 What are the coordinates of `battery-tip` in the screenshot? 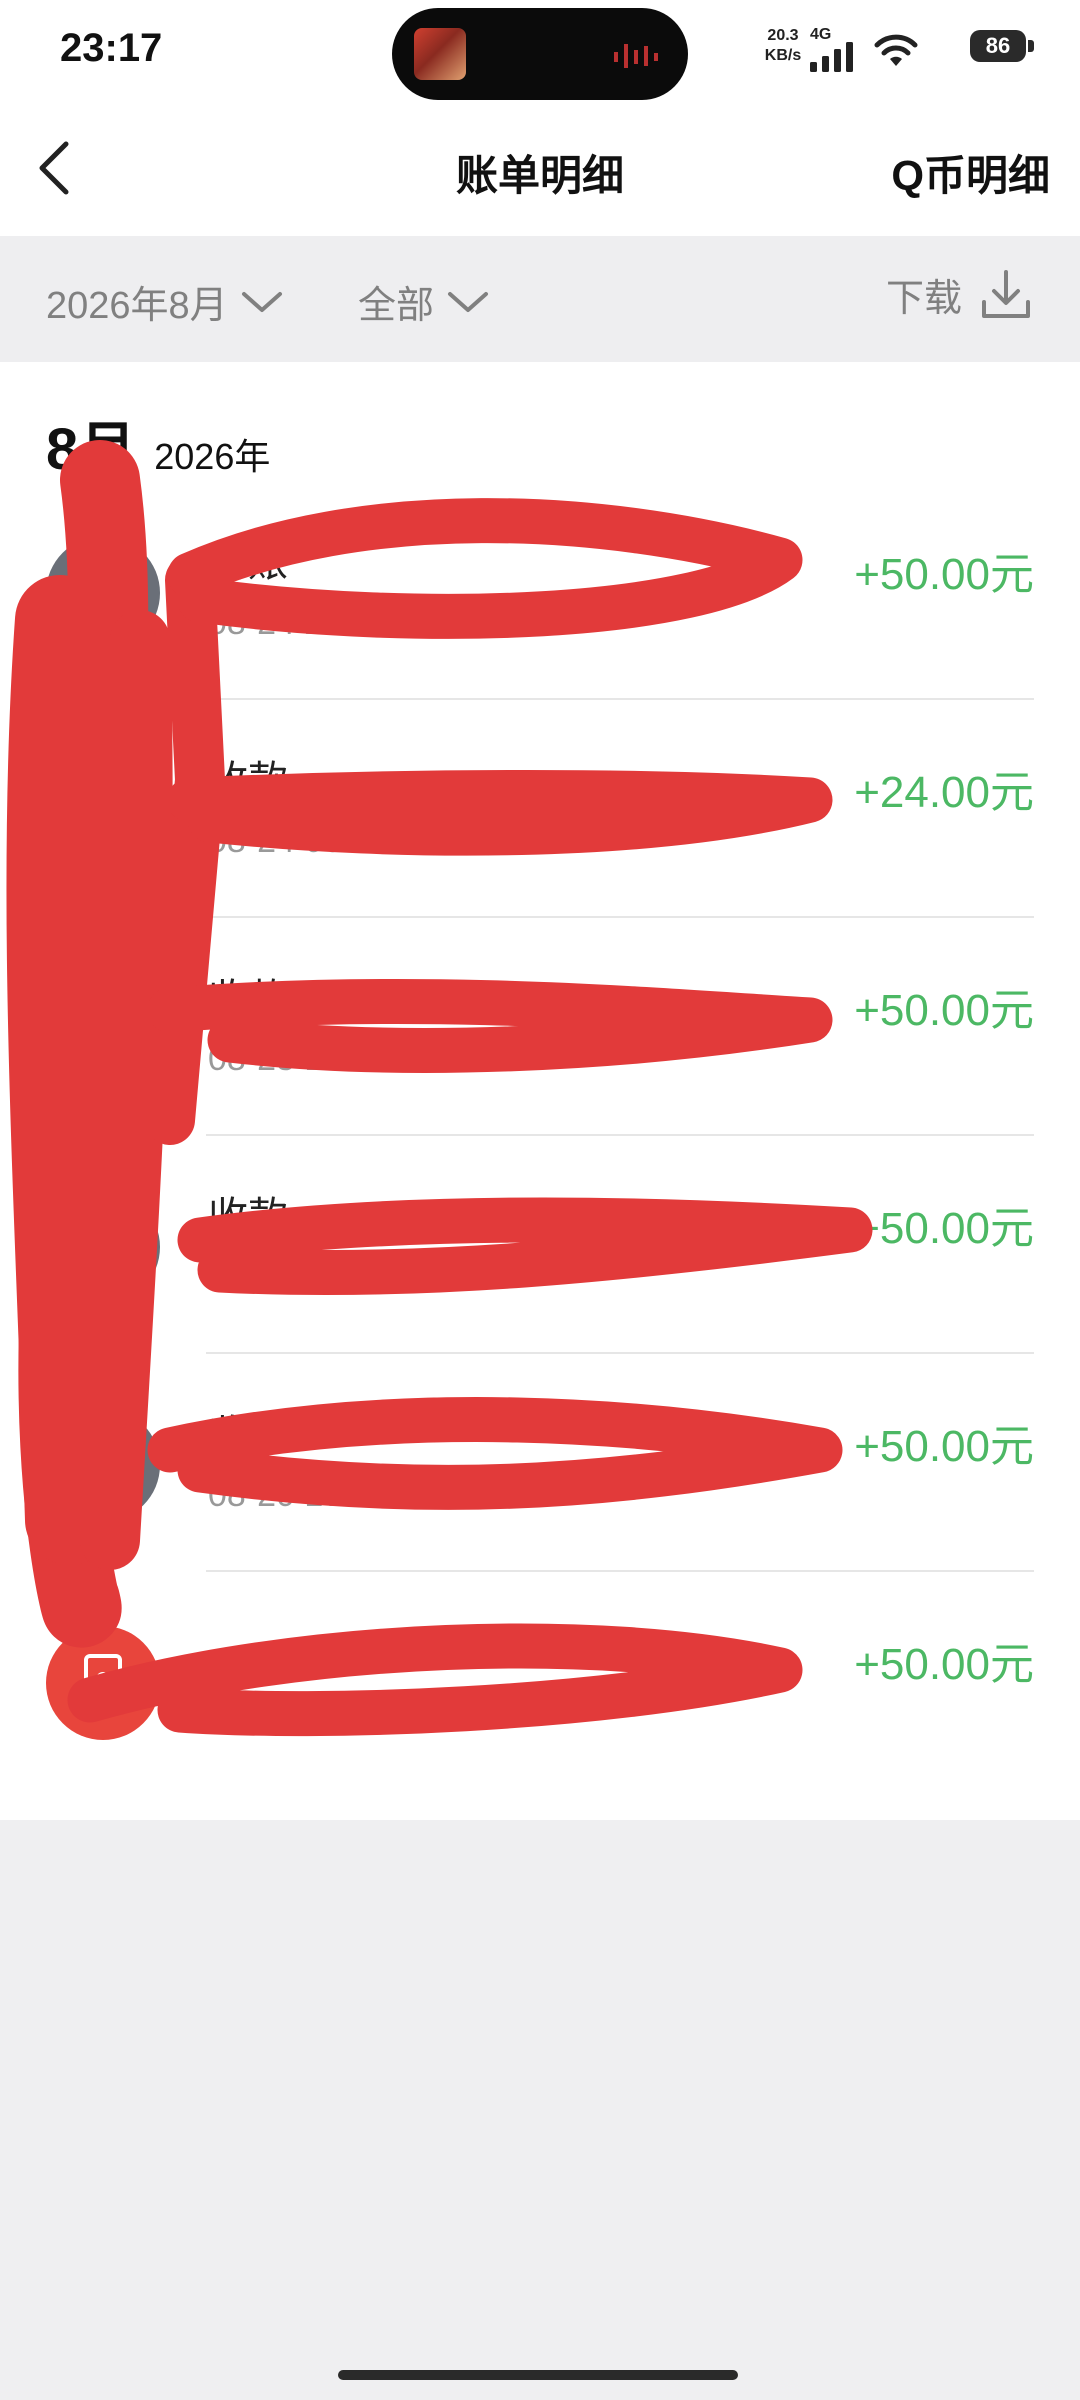 It's located at (1031, 46).